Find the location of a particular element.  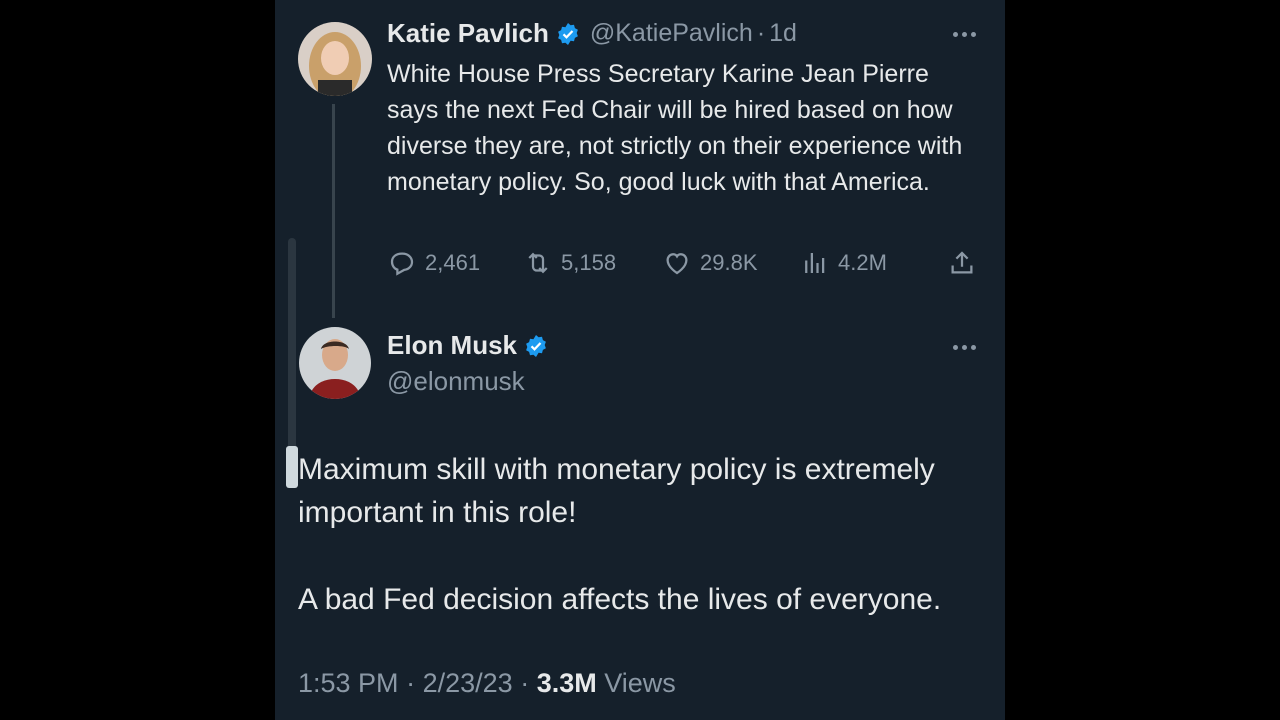

like-icon is located at coordinates (677, 264).